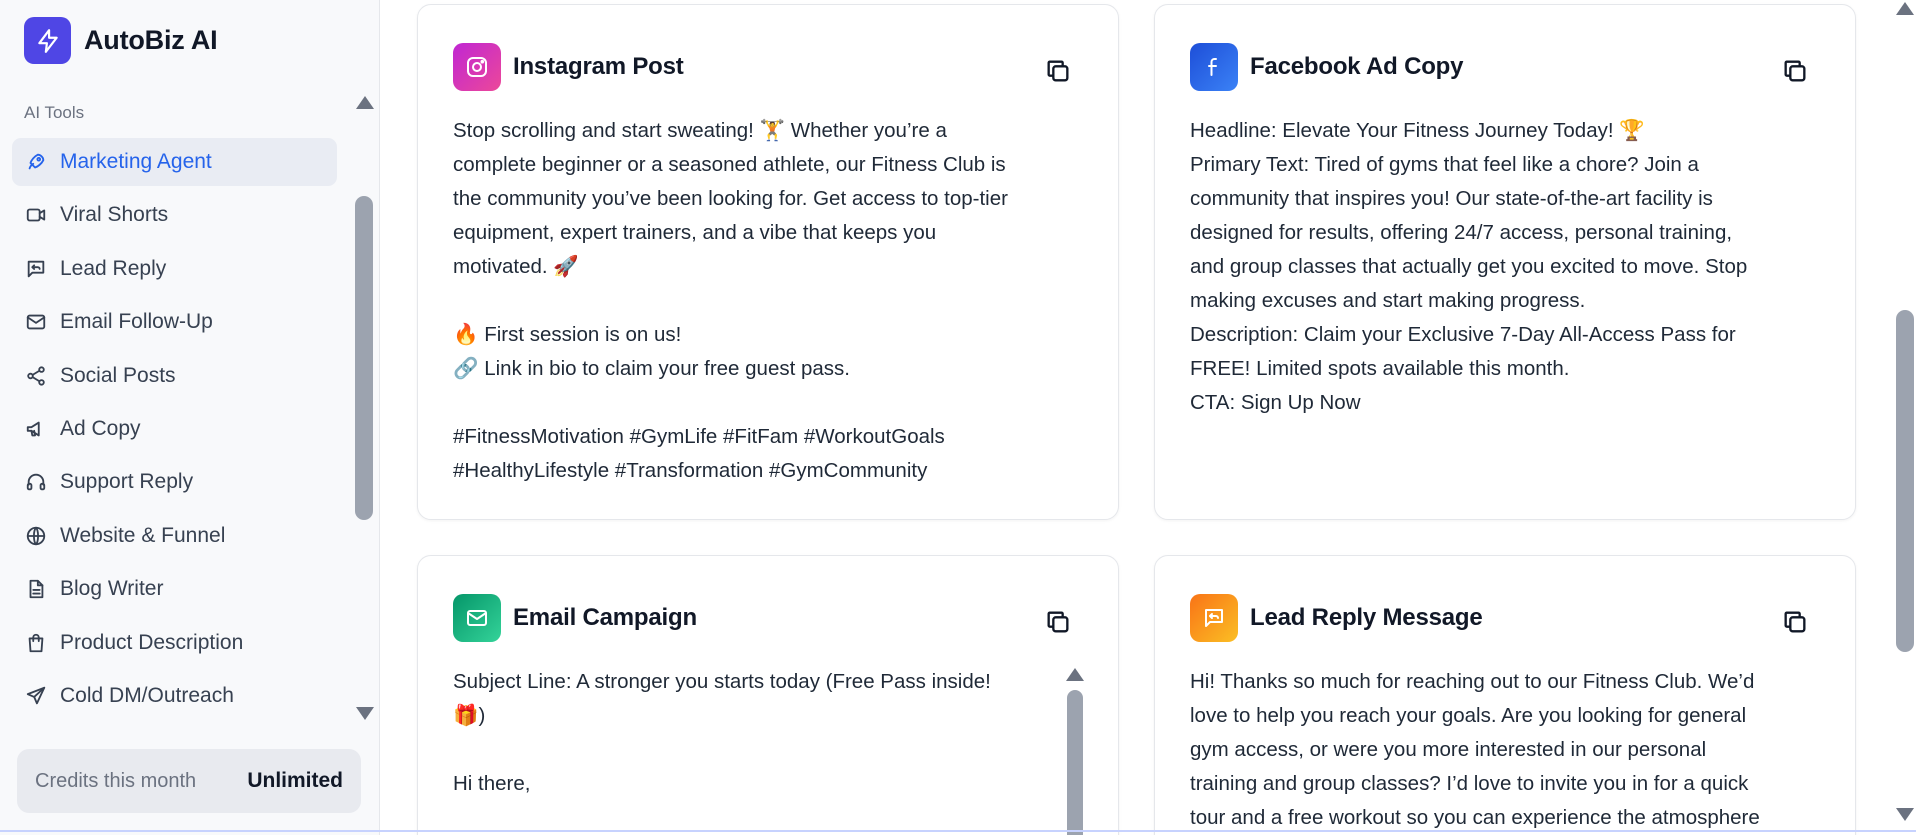 The height and width of the screenshot is (835, 1916). I want to click on window-bottom-border, so click(958, 831).